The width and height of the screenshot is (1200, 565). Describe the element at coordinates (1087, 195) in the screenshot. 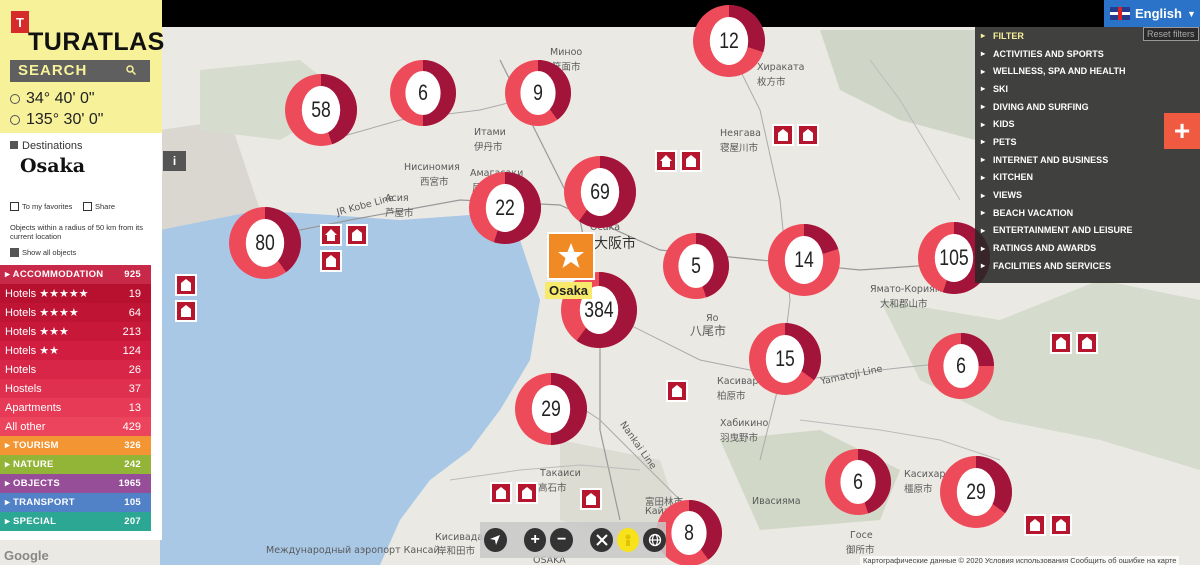

I see `filter-item: ▸ VIEWS` at that location.